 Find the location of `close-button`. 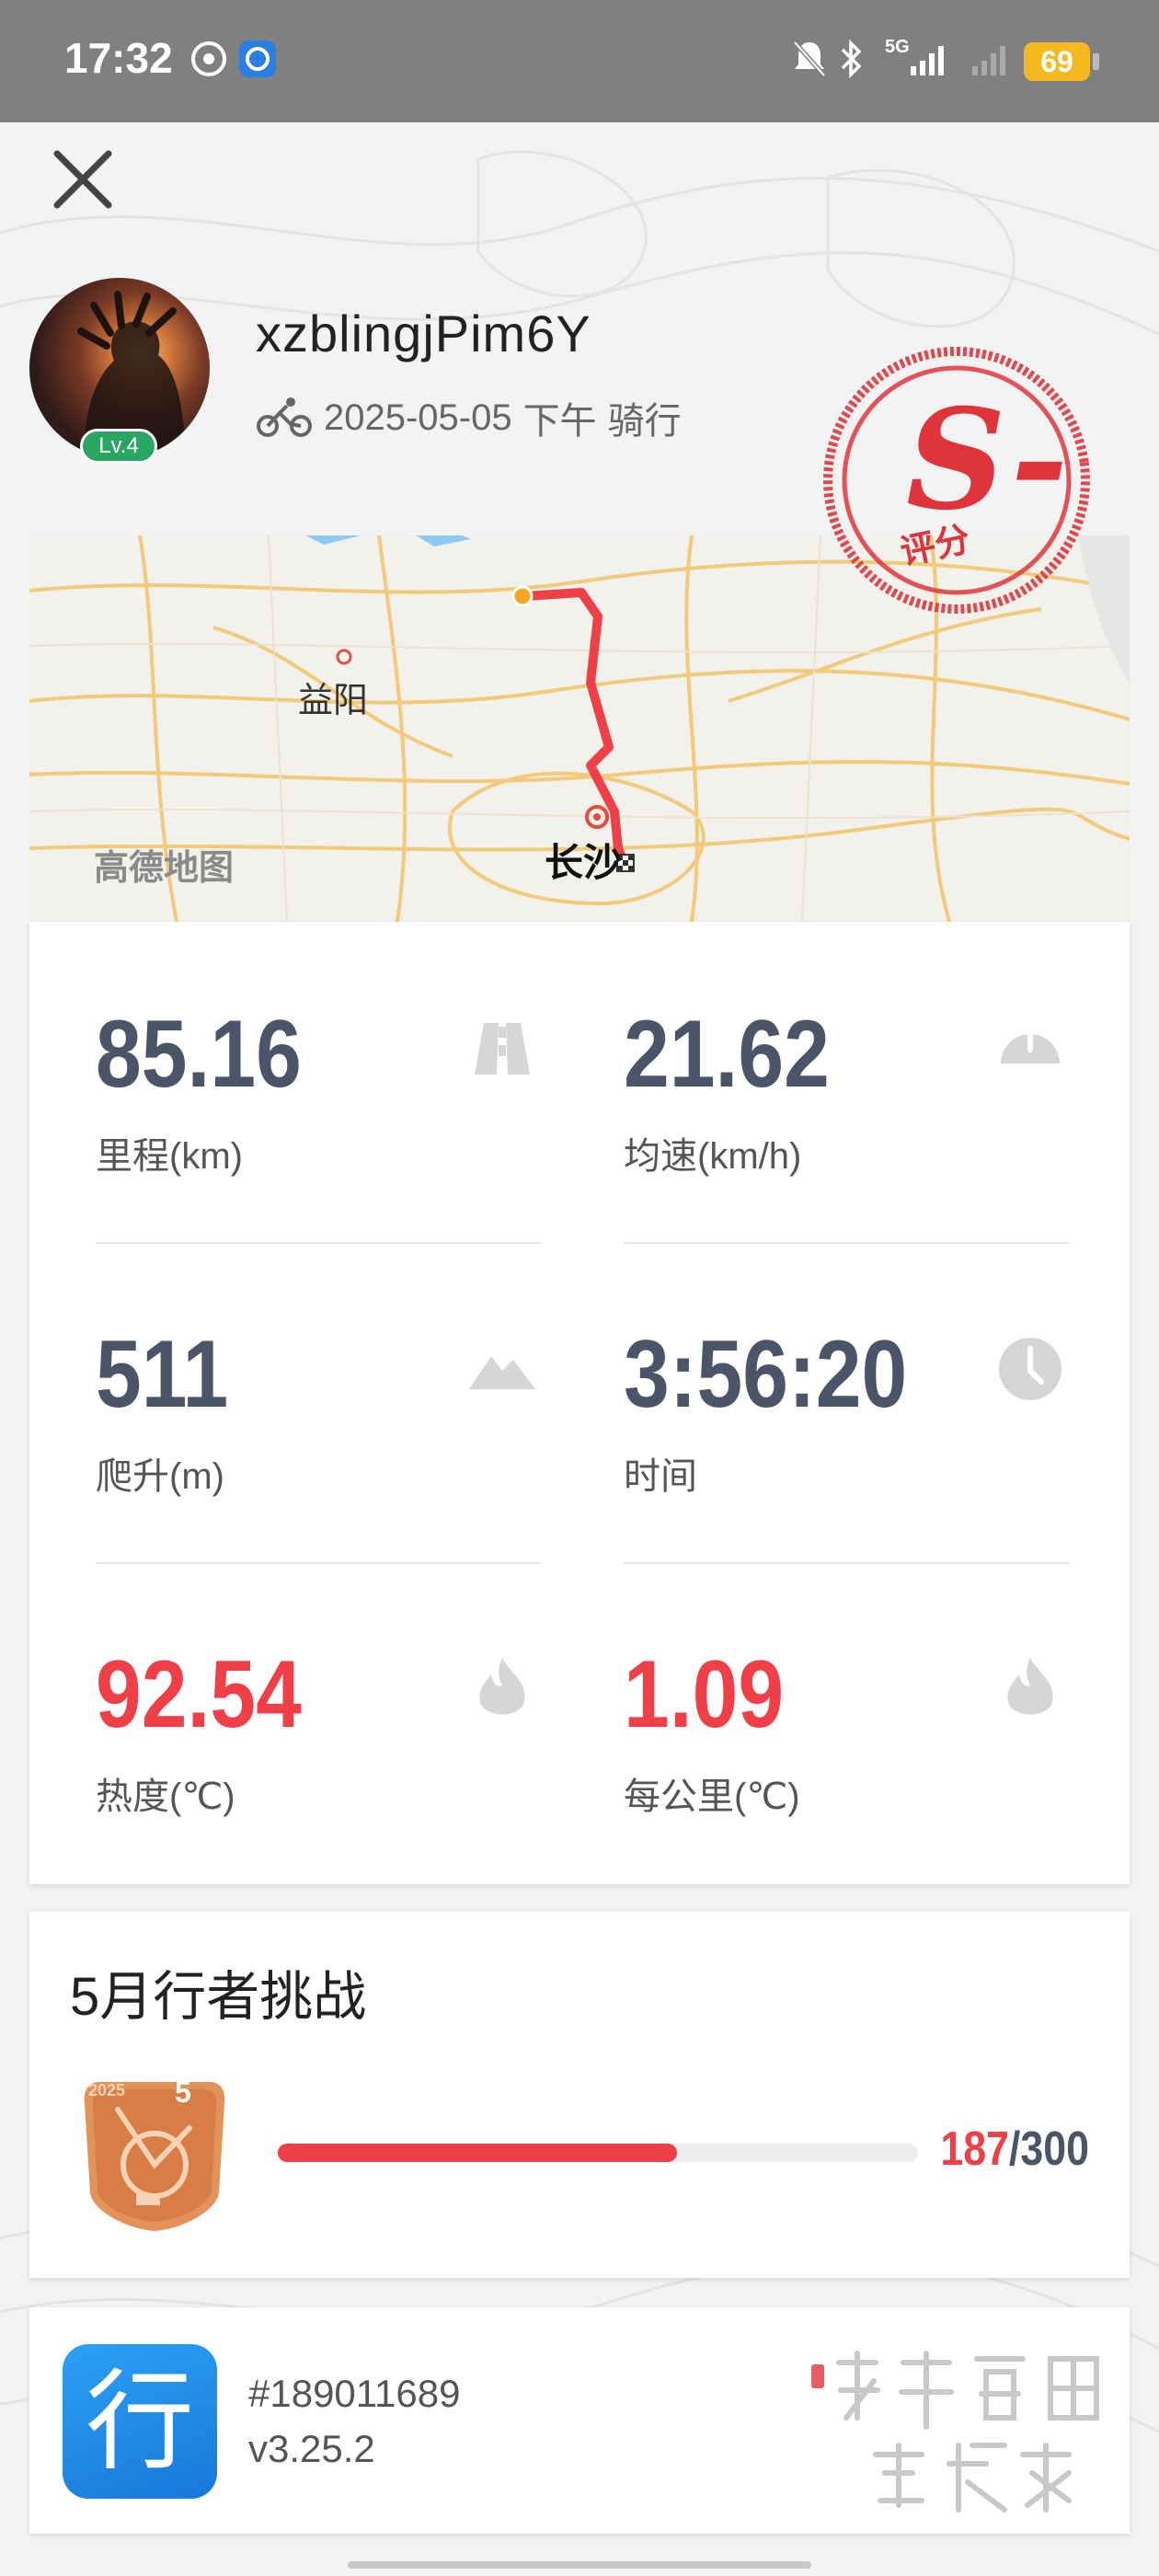

close-button is located at coordinates (83, 179).